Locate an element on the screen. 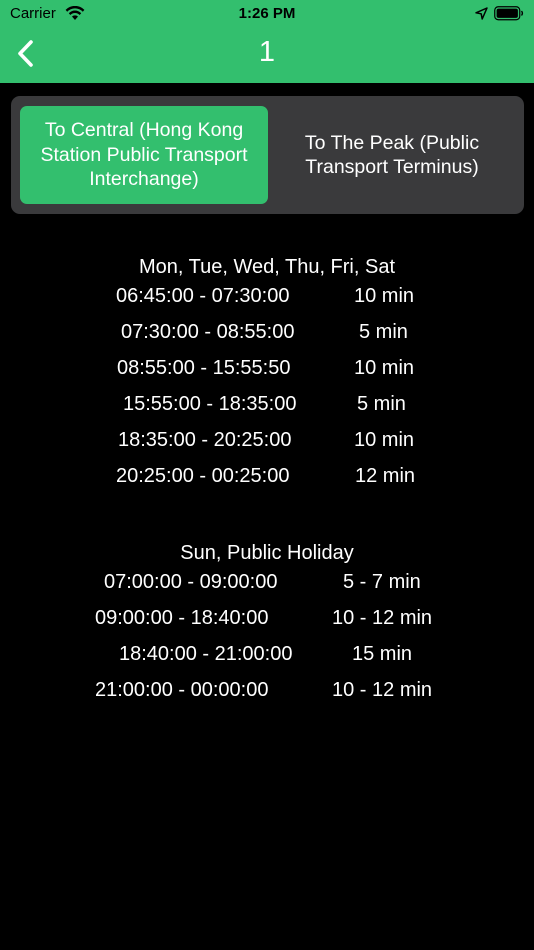 This screenshot has height=950, width=534. time-range: 20:25:00 - 00:25:00 is located at coordinates (203, 476).